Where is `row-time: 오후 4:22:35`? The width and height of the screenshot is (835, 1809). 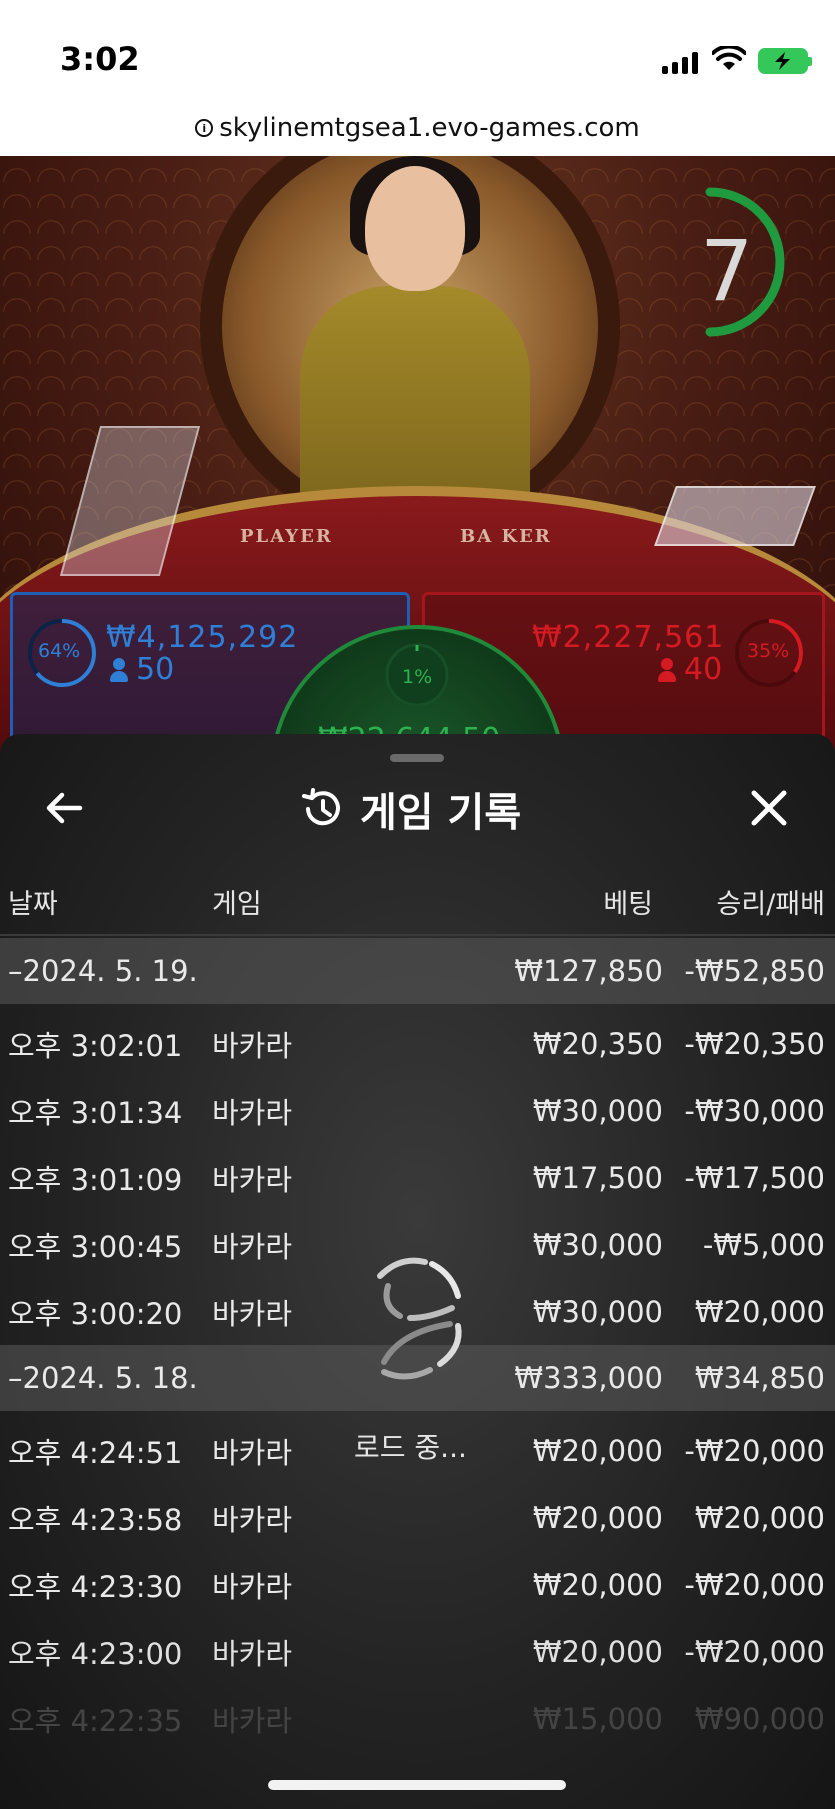 row-time: 오후 4:22:35 is located at coordinates (95, 1720).